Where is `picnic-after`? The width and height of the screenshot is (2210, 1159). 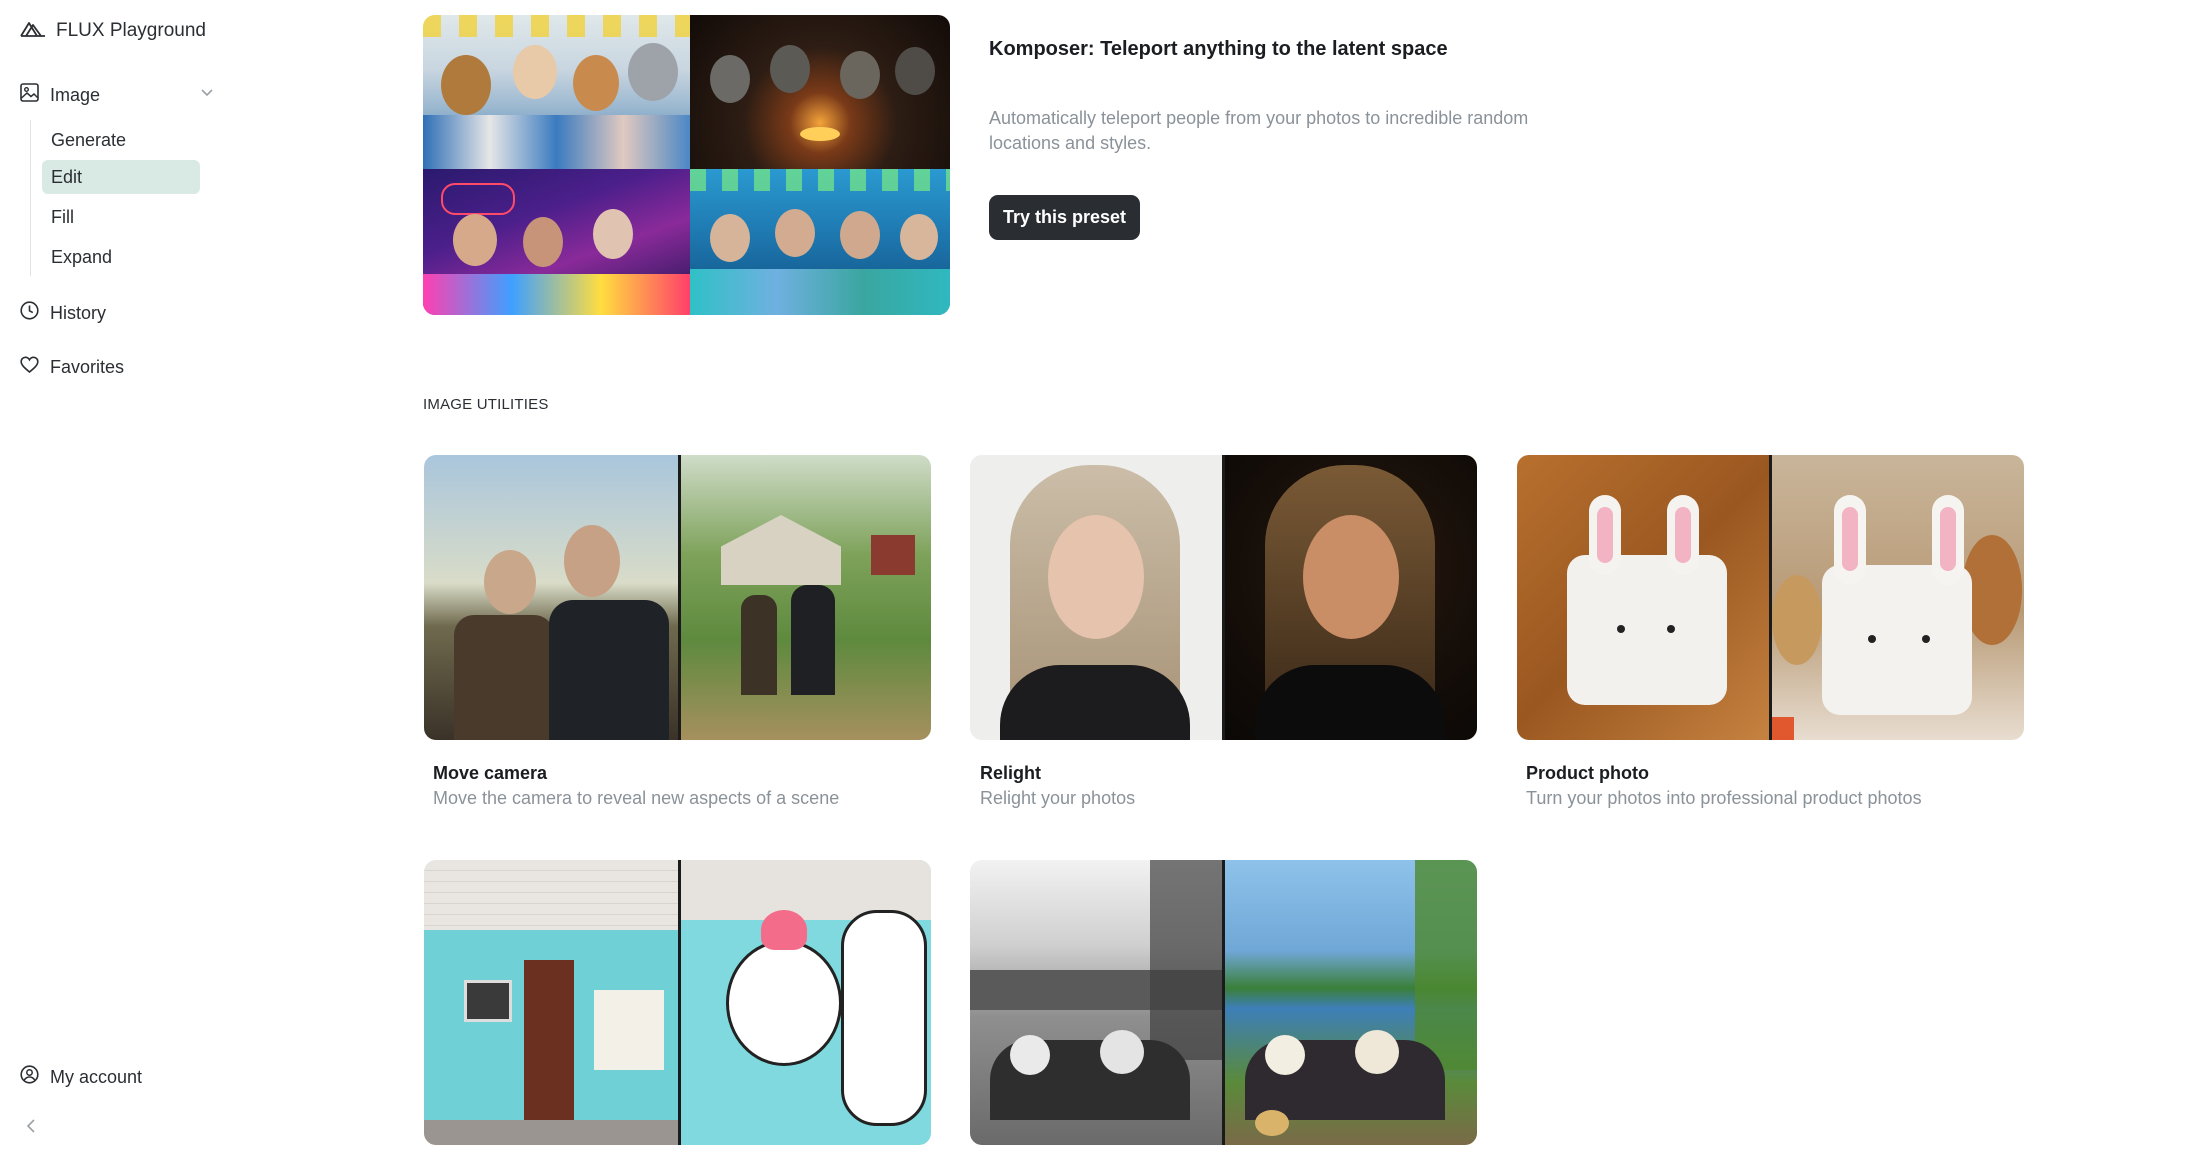
picnic-after is located at coordinates (1351, 1002).